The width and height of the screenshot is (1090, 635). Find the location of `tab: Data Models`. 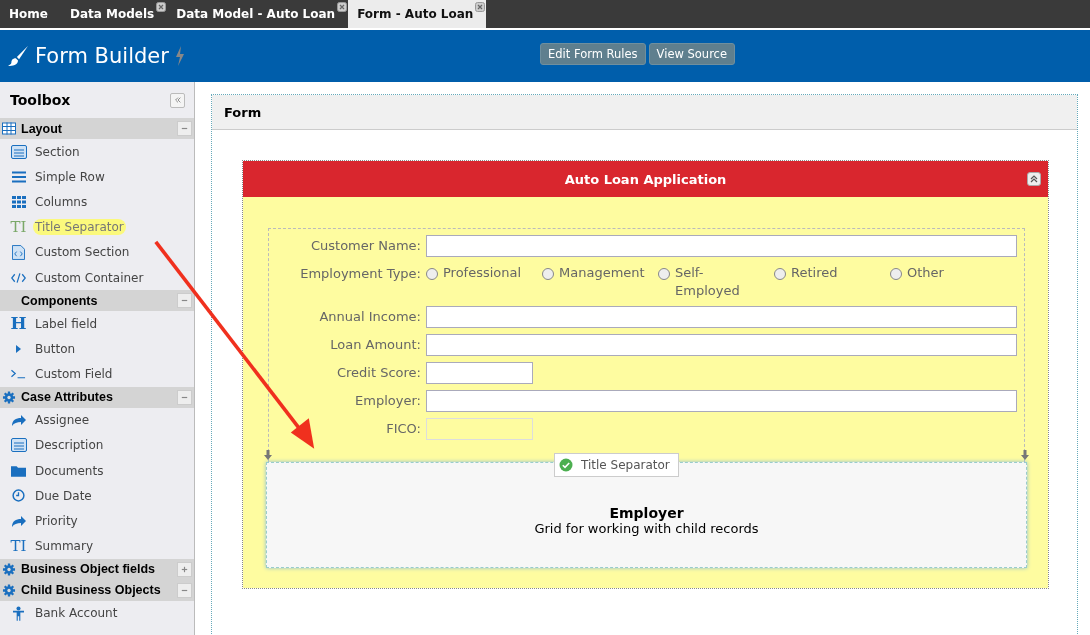

tab: Data Models is located at coordinates (114, 14).